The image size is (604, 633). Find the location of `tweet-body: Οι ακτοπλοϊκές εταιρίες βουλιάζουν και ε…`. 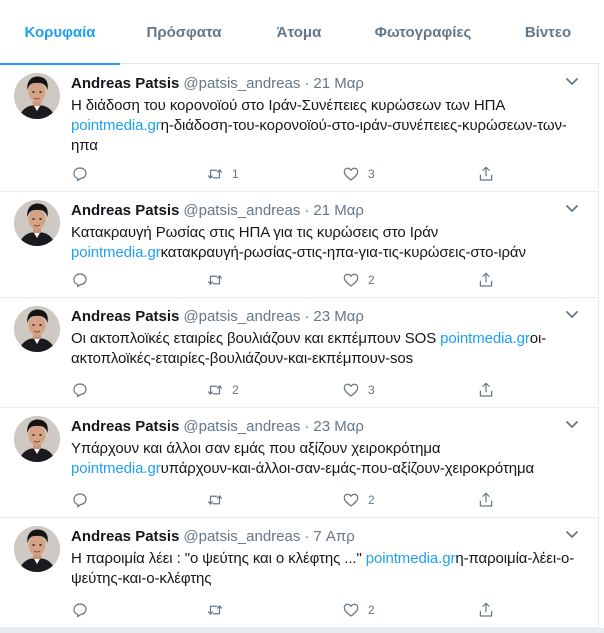

tweet-body: Οι ακτοπλοϊκές εταιρίες βουλιάζουν και ε… is located at coordinates (256, 338).